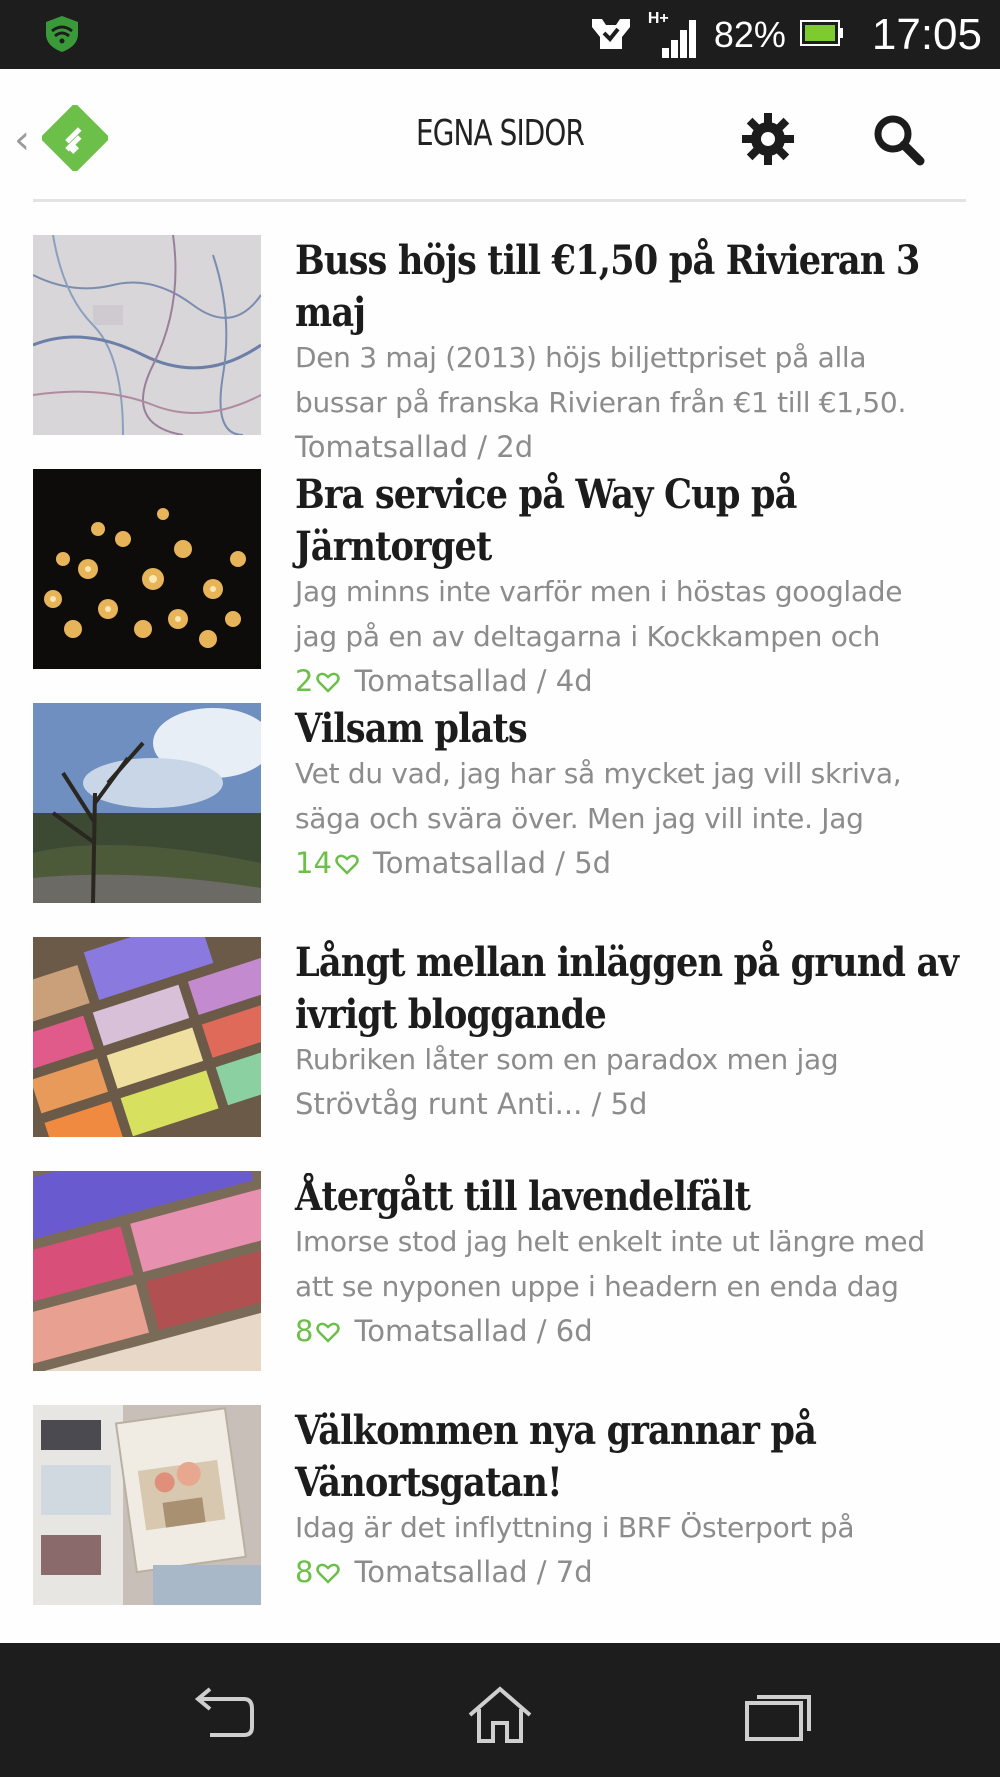  Describe the element at coordinates (473, 1331) in the screenshot. I see `article-source-age: Tomatsallad / 6d` at that location.